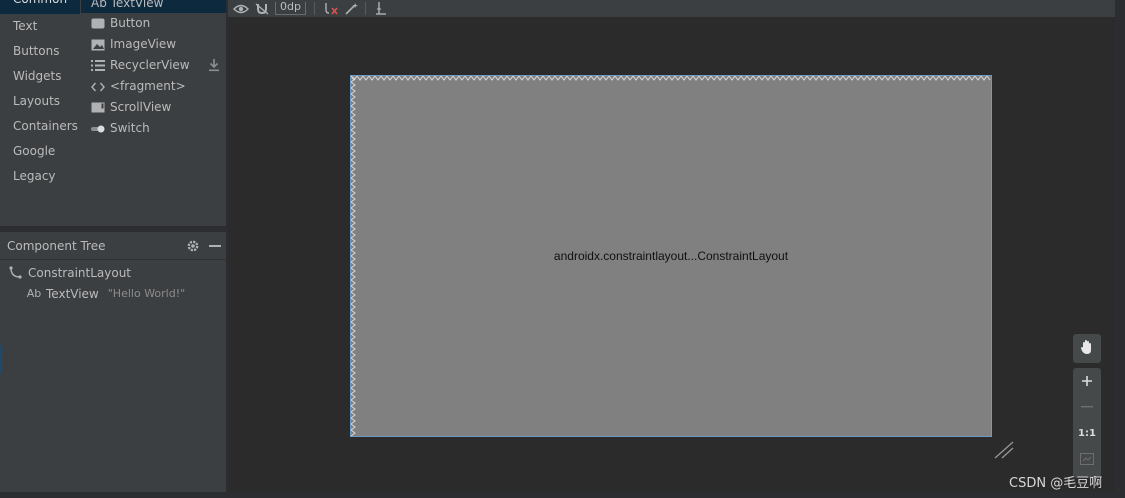  I want to click on list-icon, so click(98, 66).